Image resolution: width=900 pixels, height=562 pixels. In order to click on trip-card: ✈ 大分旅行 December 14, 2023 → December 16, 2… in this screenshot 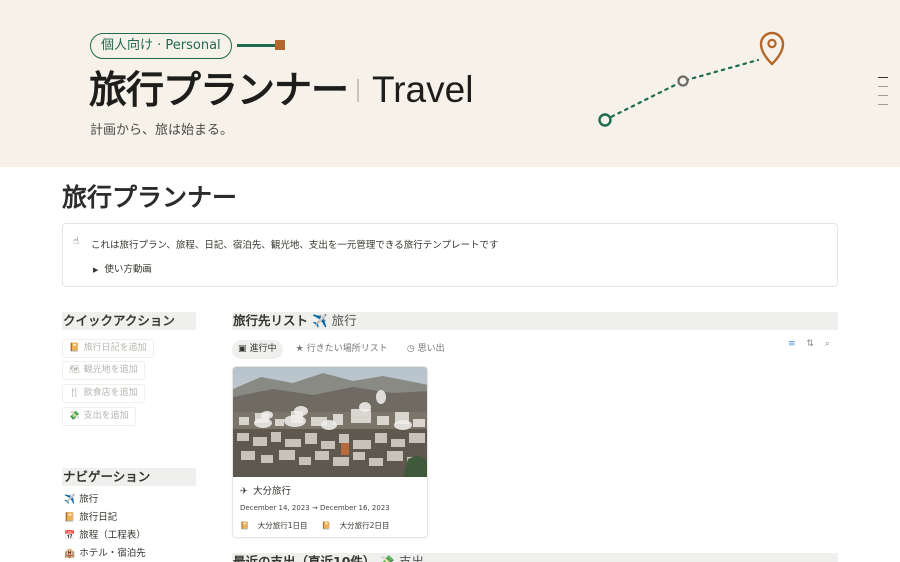, I will do `click(330, 452)`.